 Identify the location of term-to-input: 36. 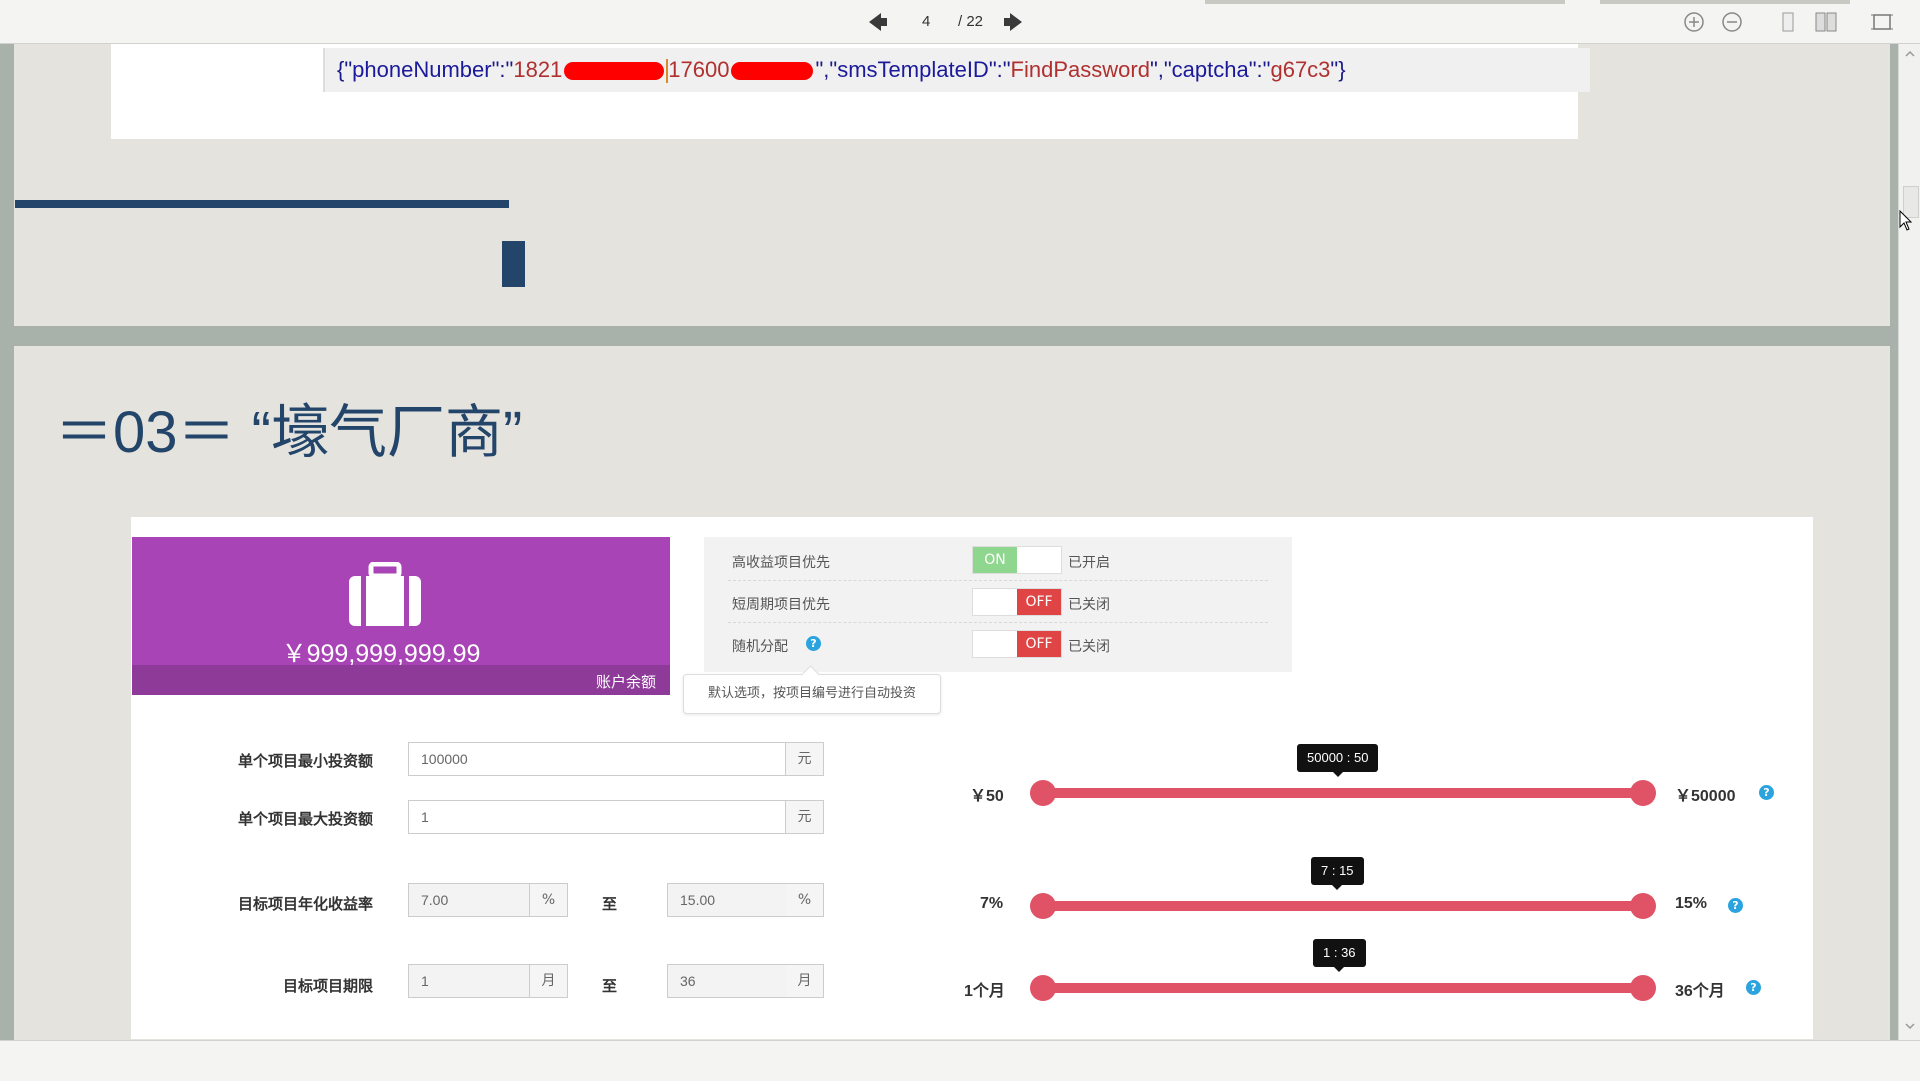
(727, 981).